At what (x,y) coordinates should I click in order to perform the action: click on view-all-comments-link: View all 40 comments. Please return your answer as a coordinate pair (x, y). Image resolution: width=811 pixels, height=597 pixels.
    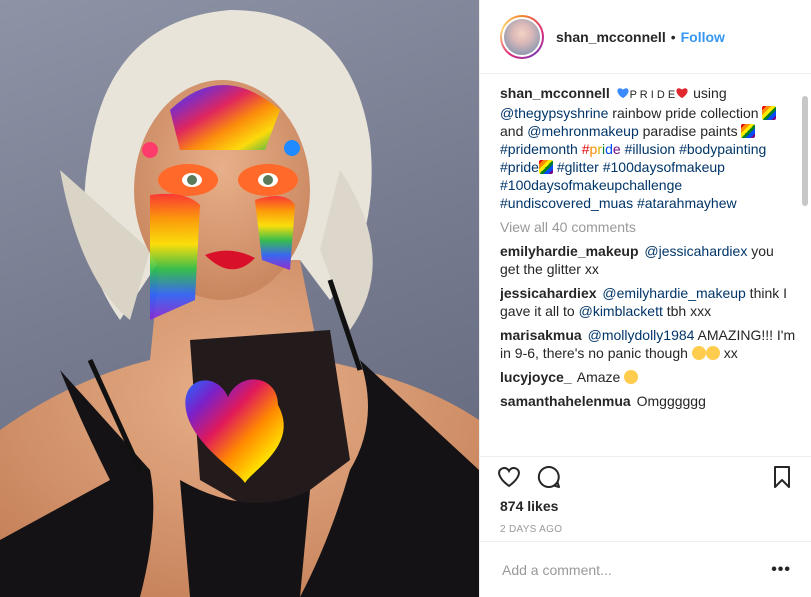
    Looking at the image, I should click on (648, 227).